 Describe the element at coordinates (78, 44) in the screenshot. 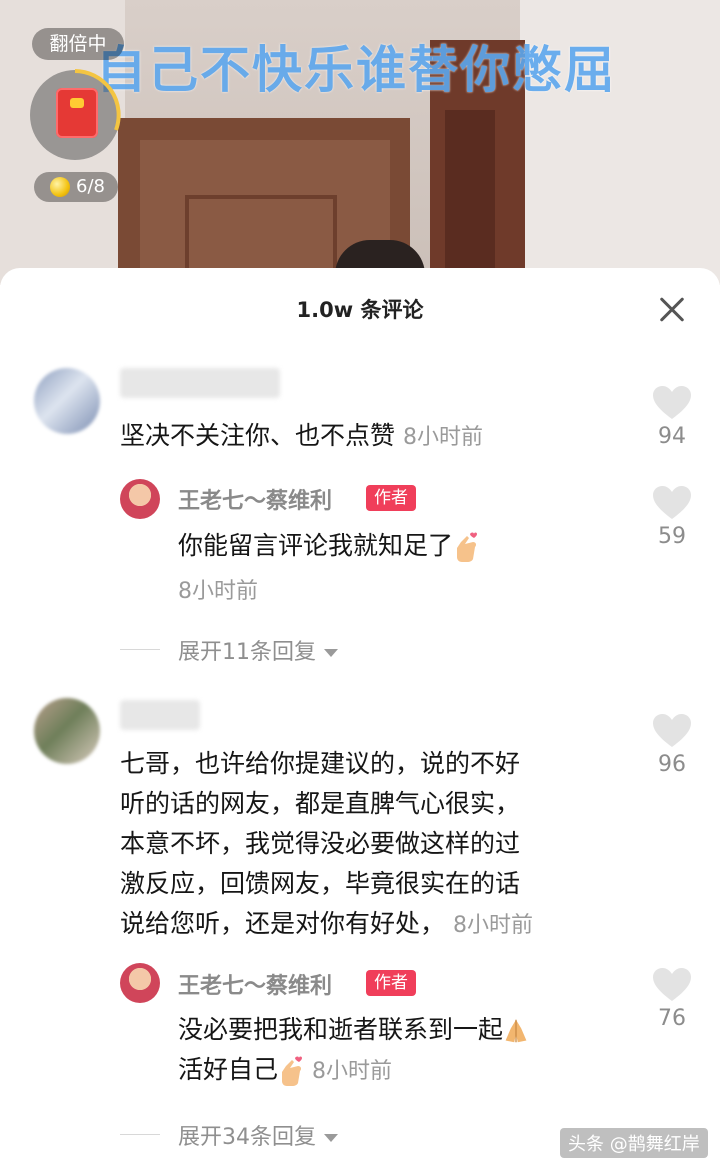

I see `double-reward-badge: 翻倍中` at that location.